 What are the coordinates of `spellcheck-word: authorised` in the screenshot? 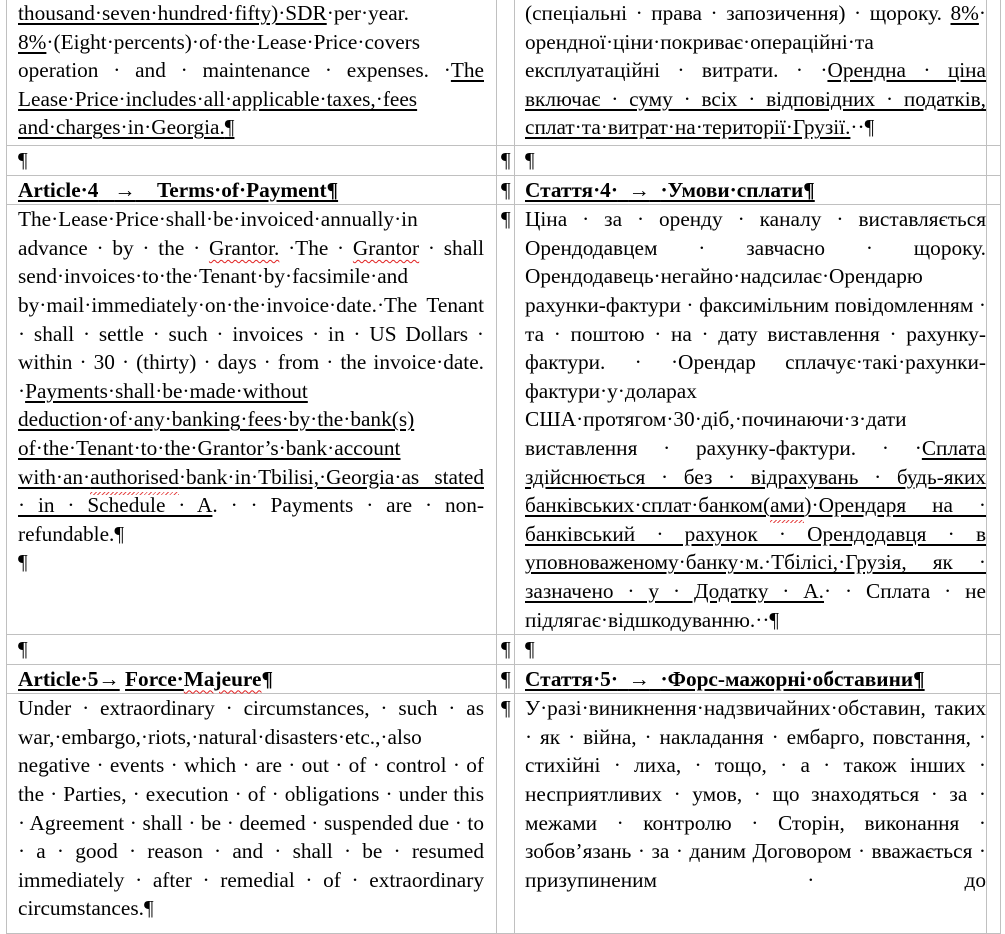 It's located at (134, 476).